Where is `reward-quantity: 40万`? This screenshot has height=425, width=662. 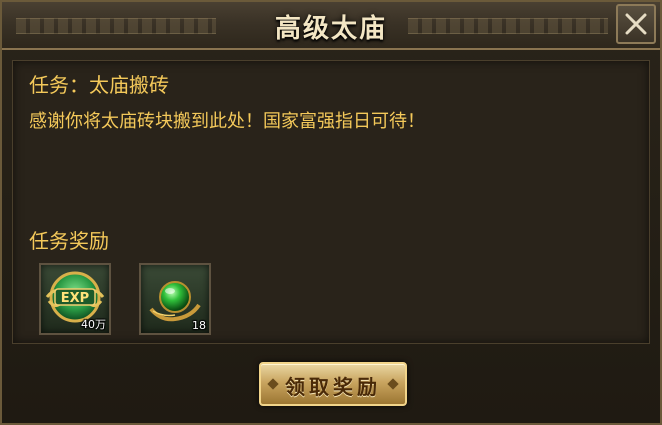 reward-quantity: 40万 is located at coordinates (93, 324).